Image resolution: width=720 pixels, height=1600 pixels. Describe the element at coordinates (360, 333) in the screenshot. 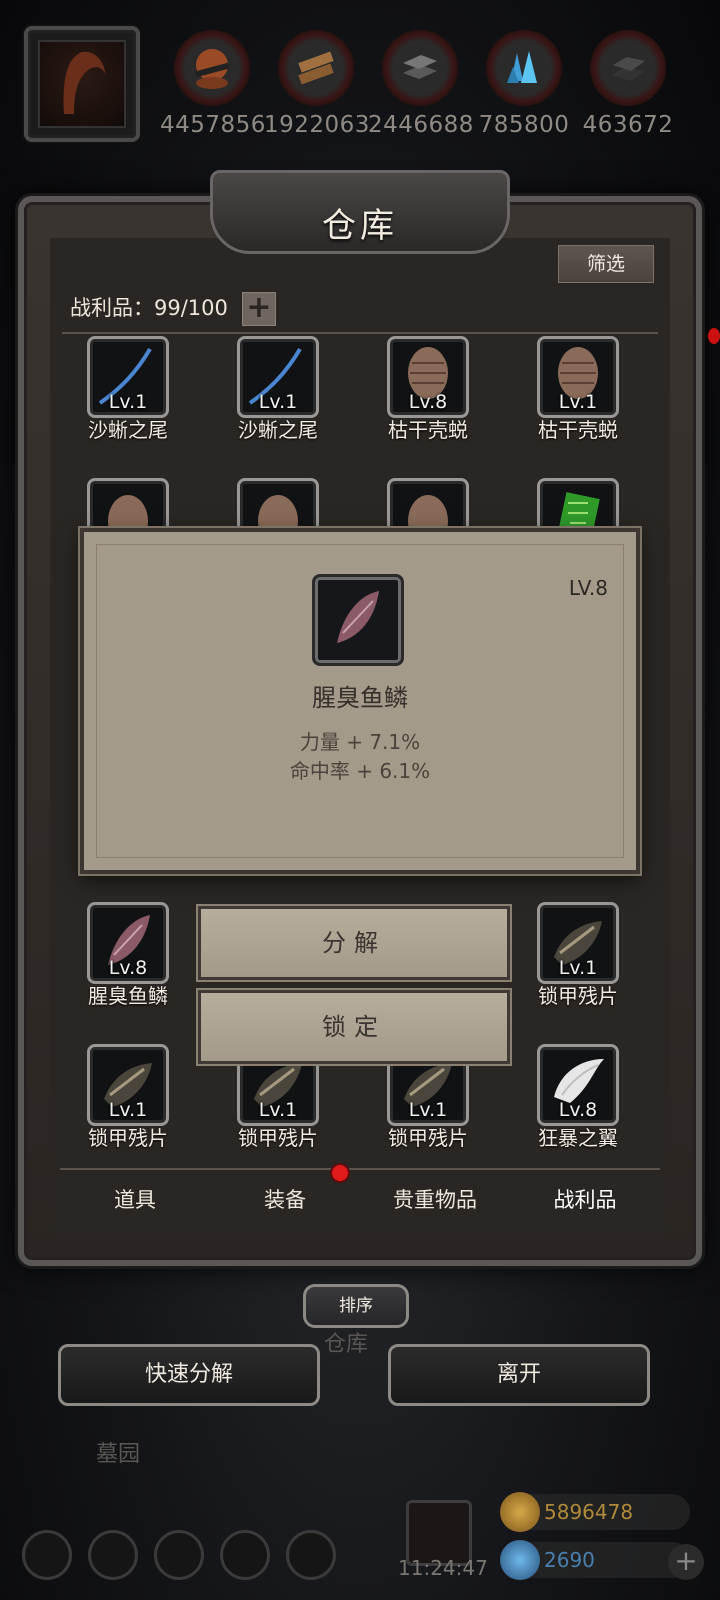

I see `divider` at that location.